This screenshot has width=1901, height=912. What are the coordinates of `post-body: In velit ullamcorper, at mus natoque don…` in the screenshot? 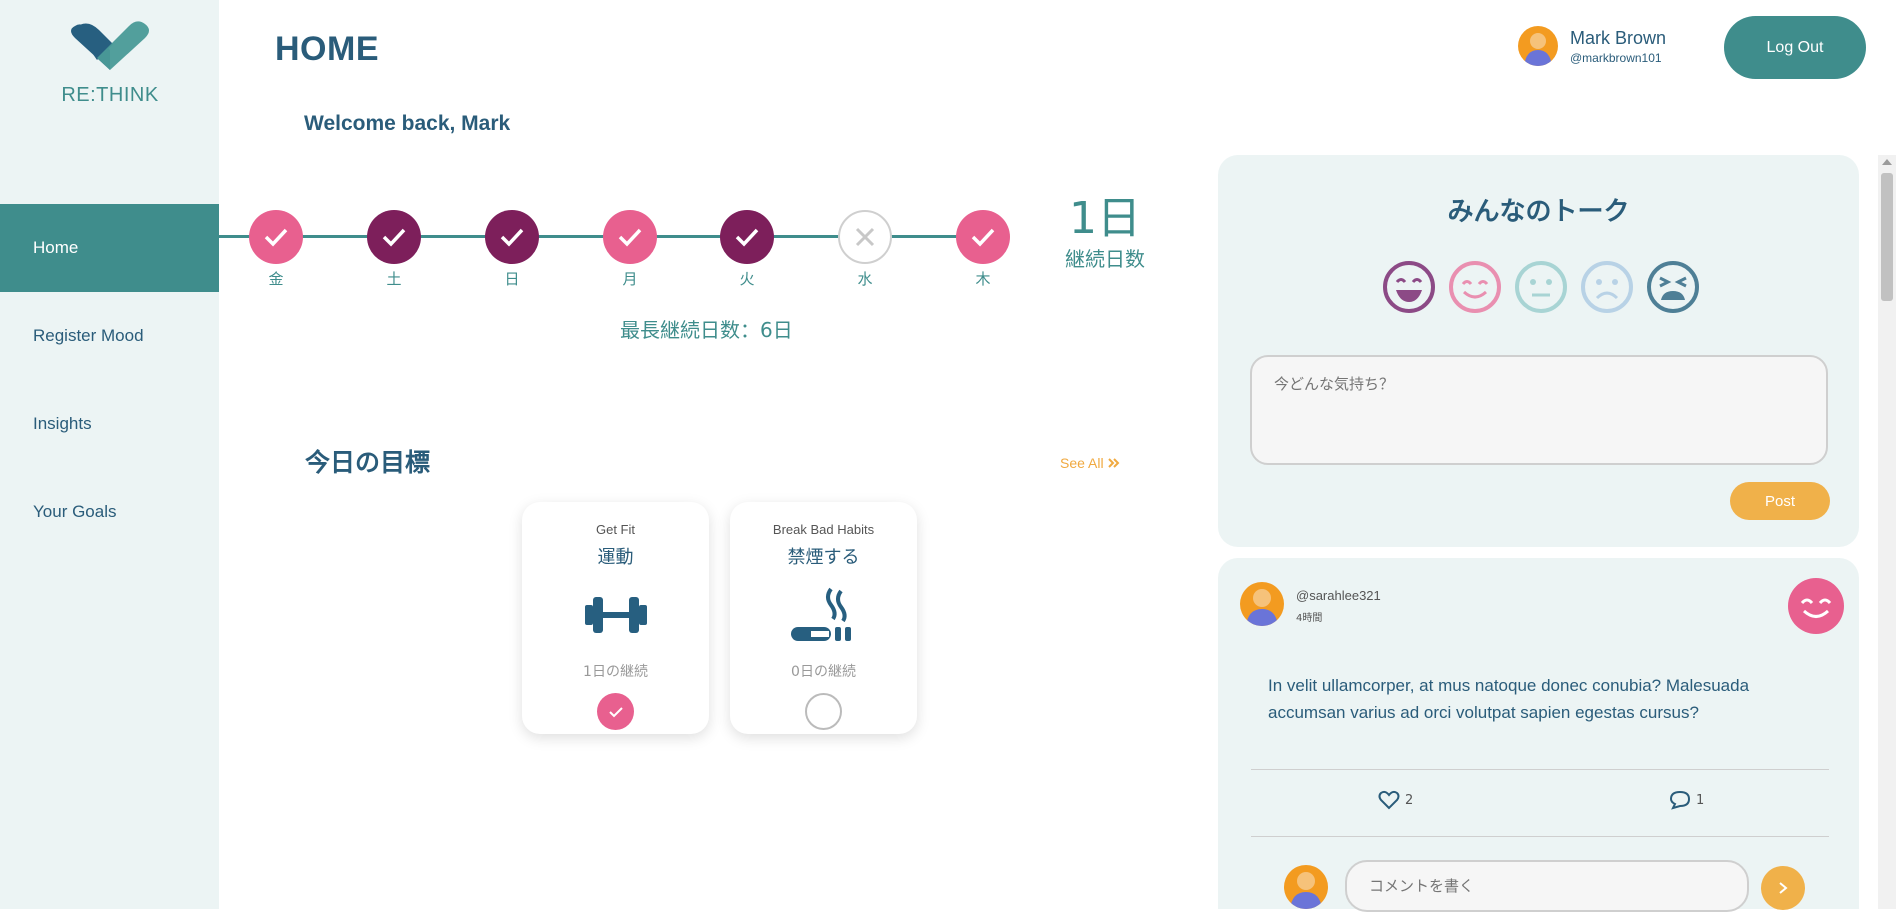 It's located at (1509, 699).